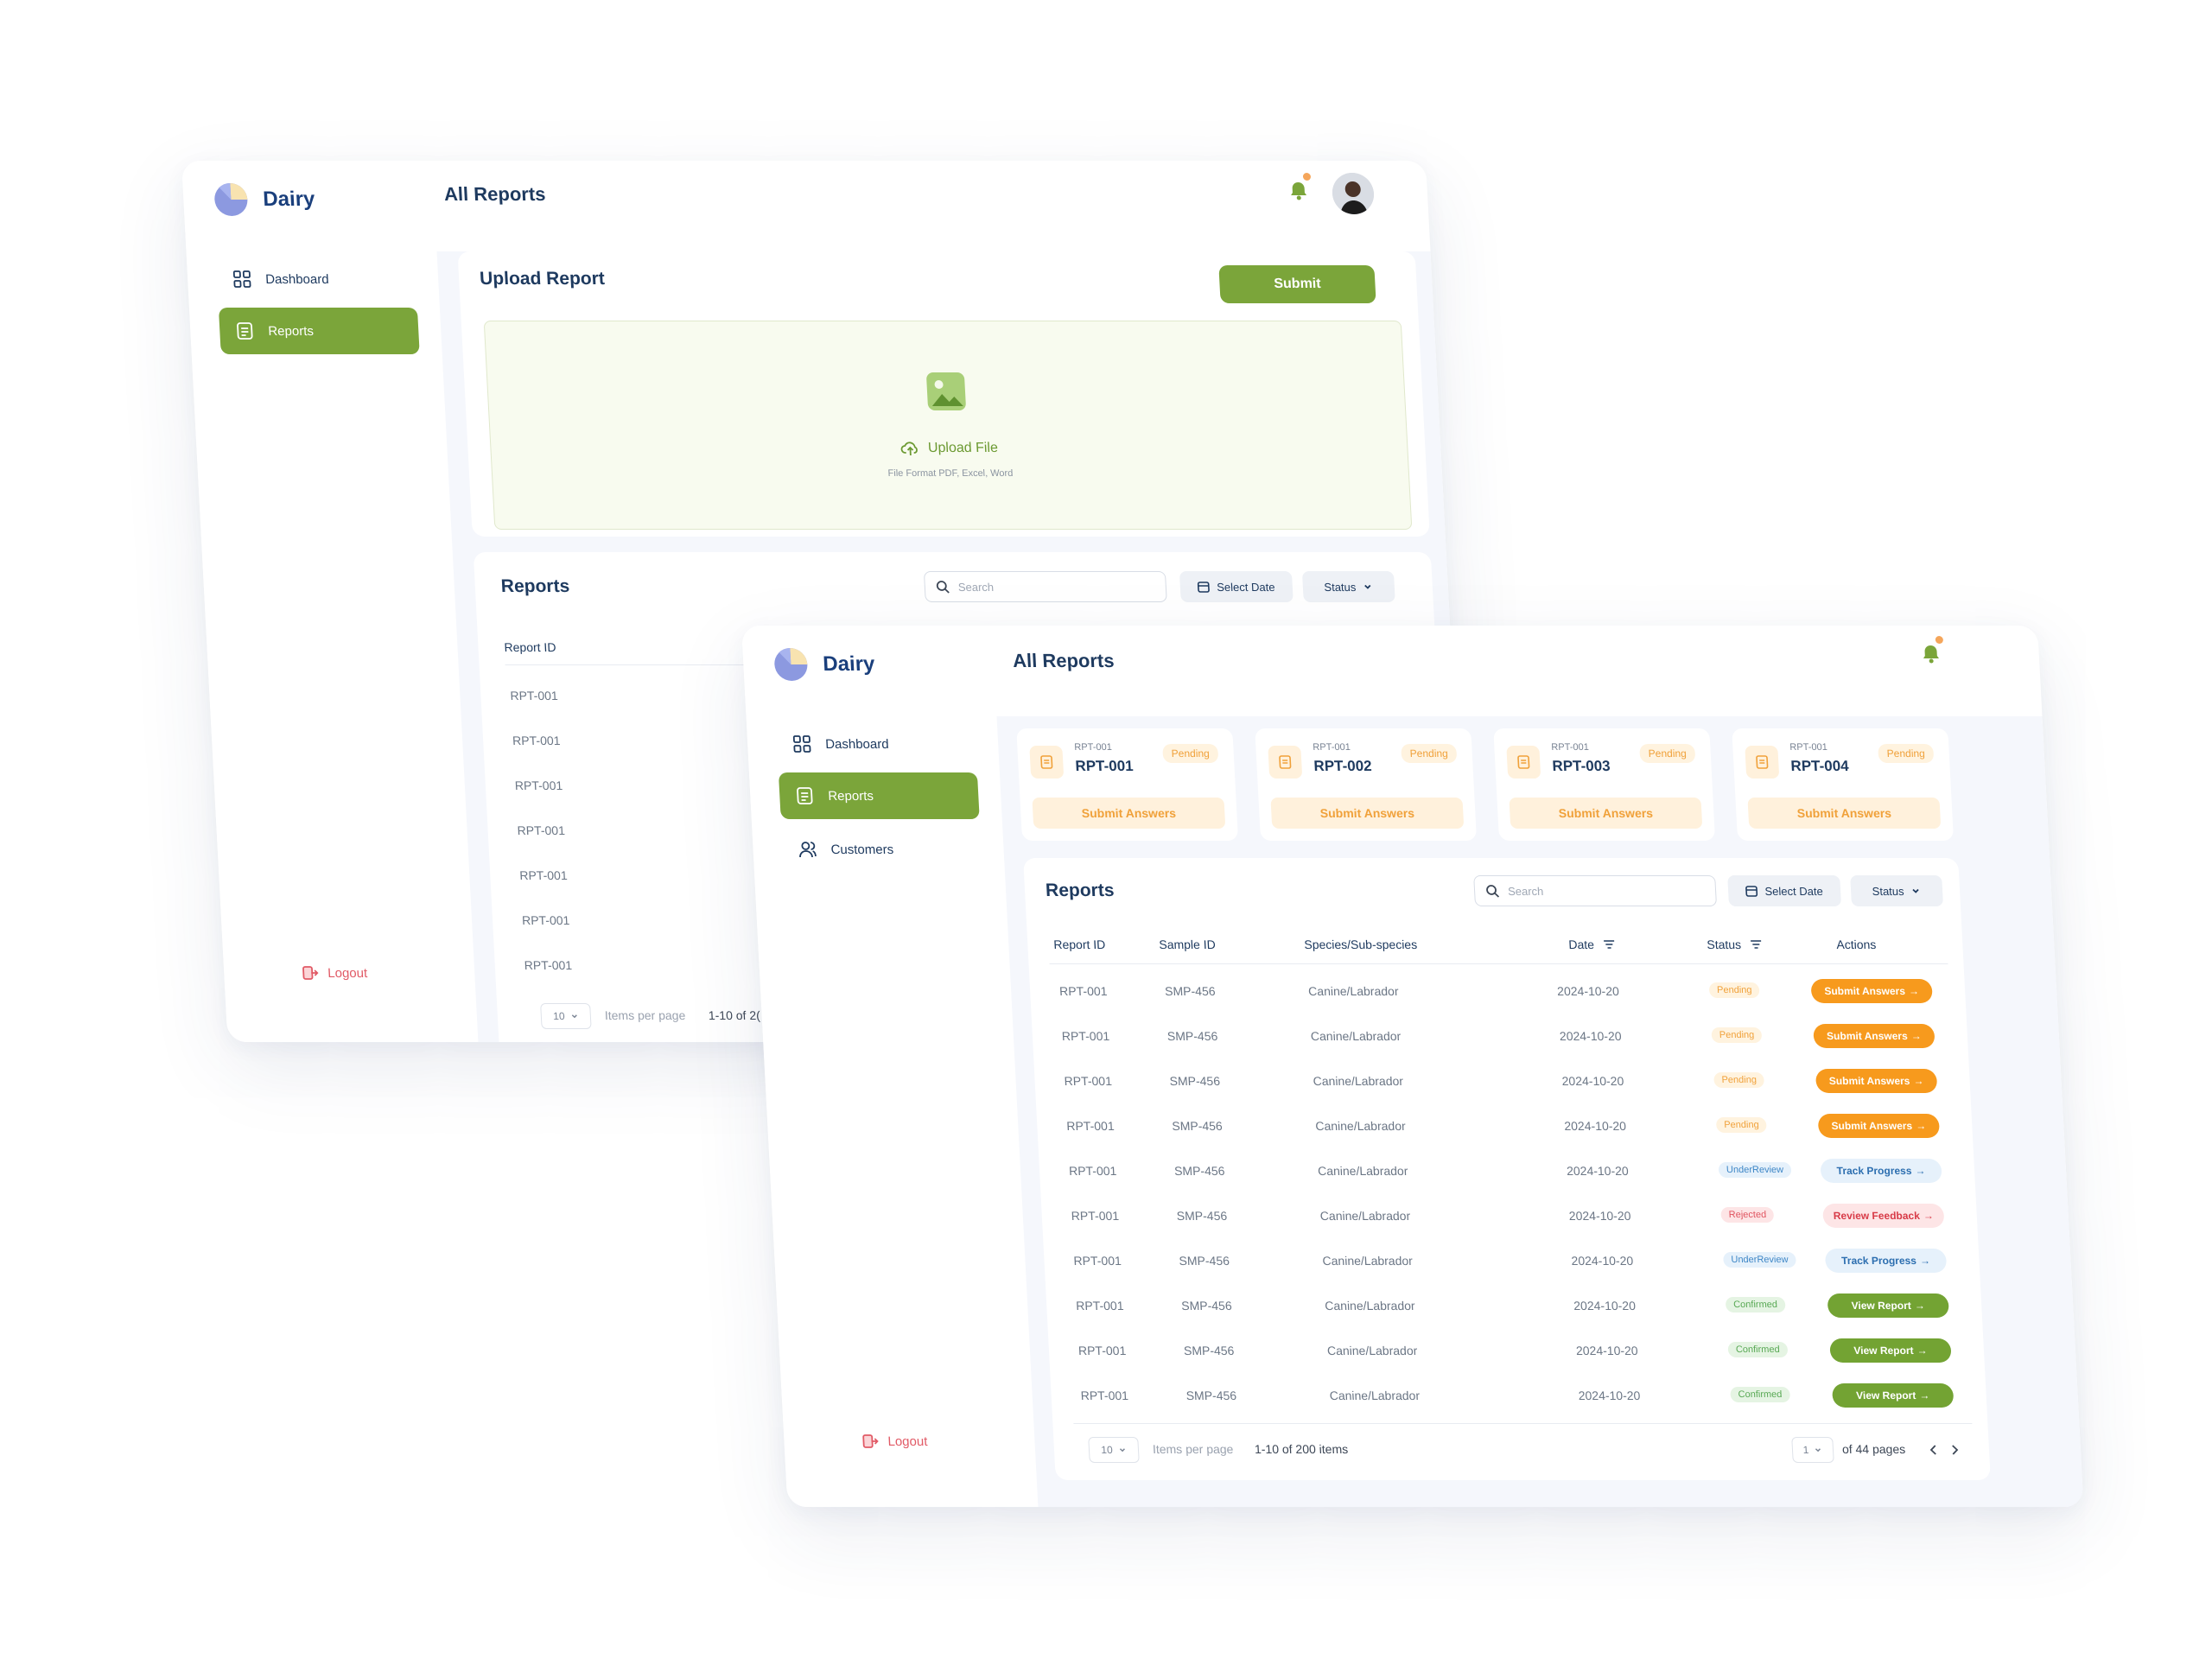  Describe the element at coordinates (1107, 1450) in the screenshot. I see `items-per-page-value: 10` at that location.